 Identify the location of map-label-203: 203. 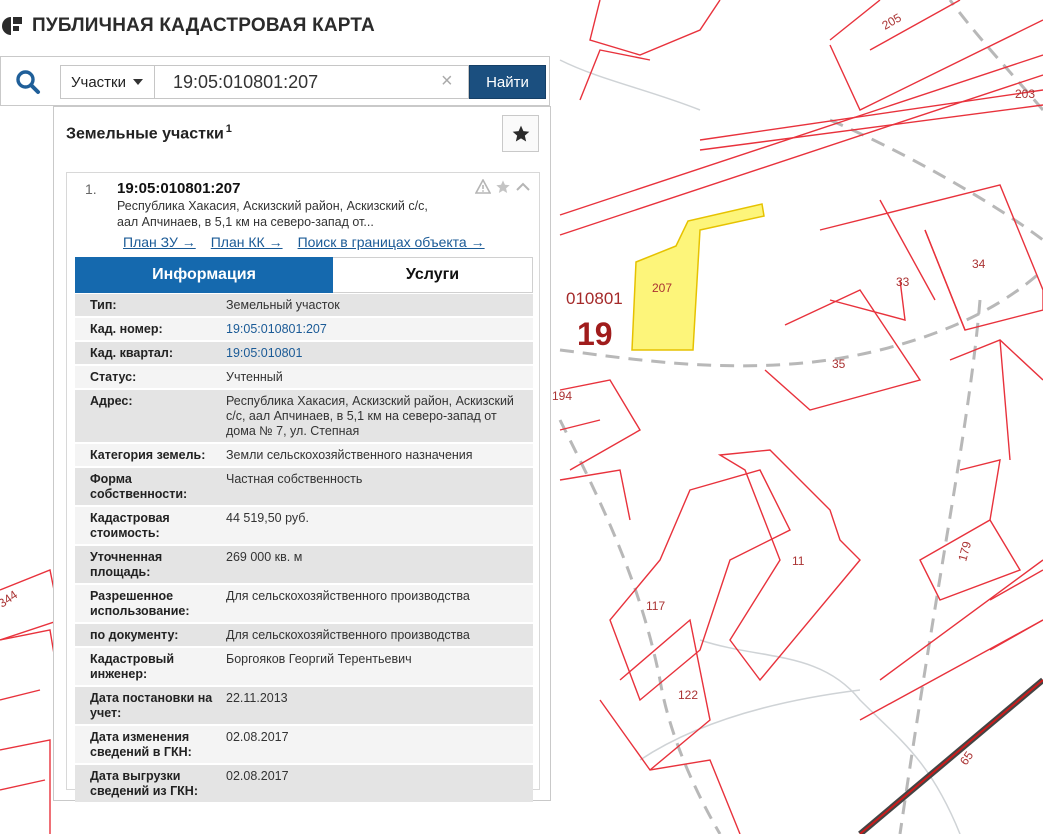
(1025, 94).